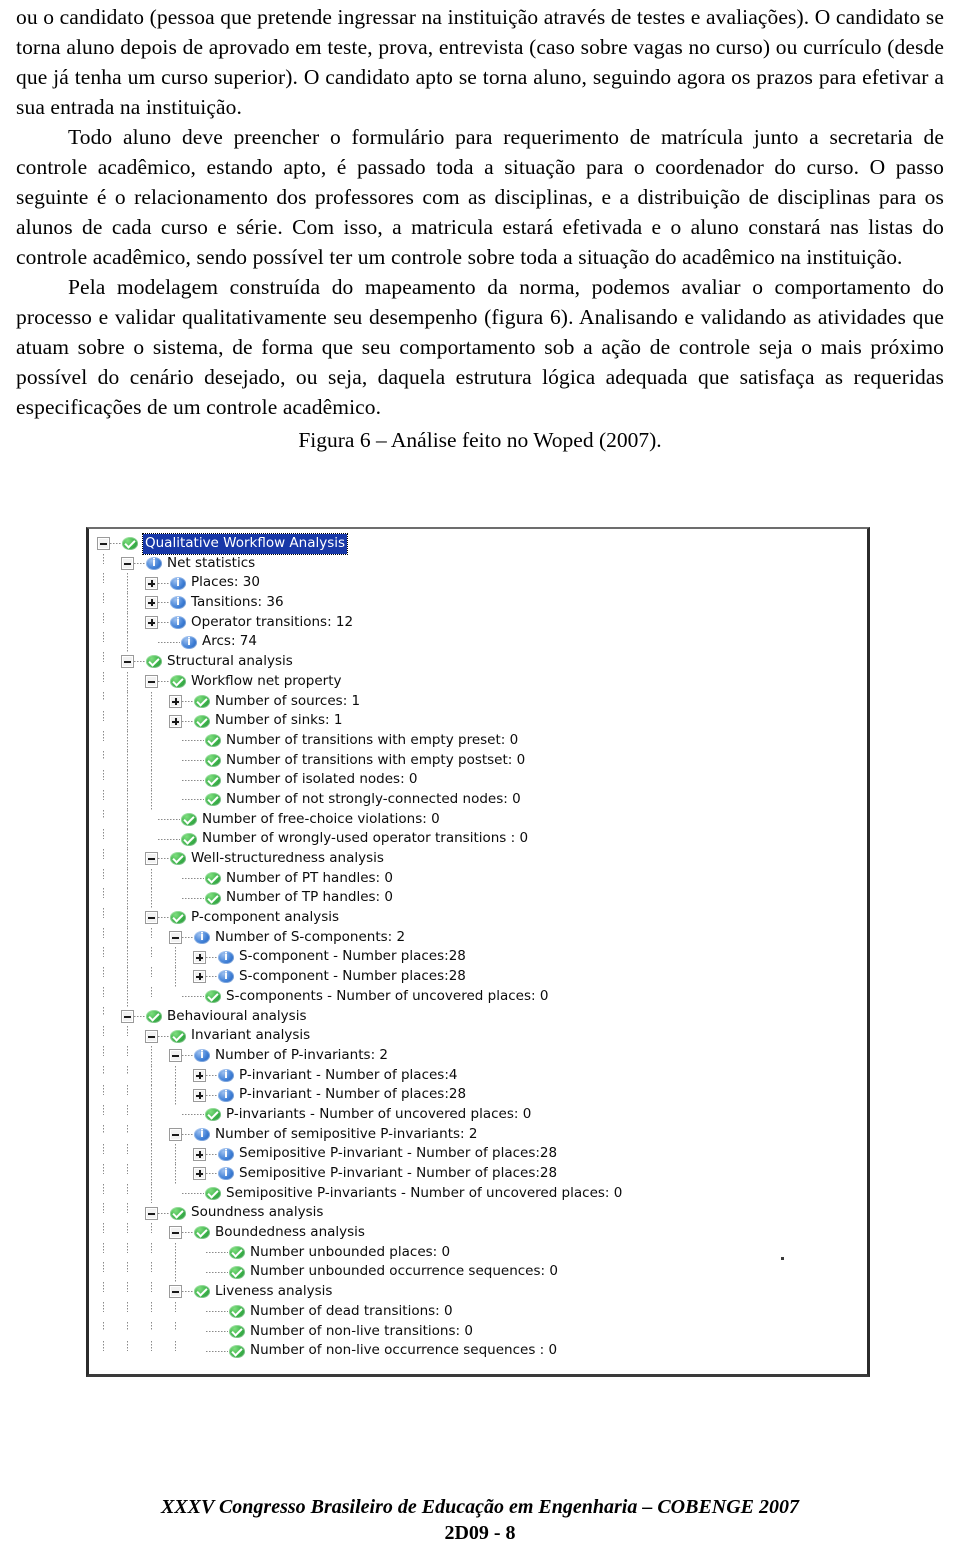  What do you see at coordinates (478, 583) in the screenshot?
I see `tree-row: Places: 30` at bounding box center [478, 583].